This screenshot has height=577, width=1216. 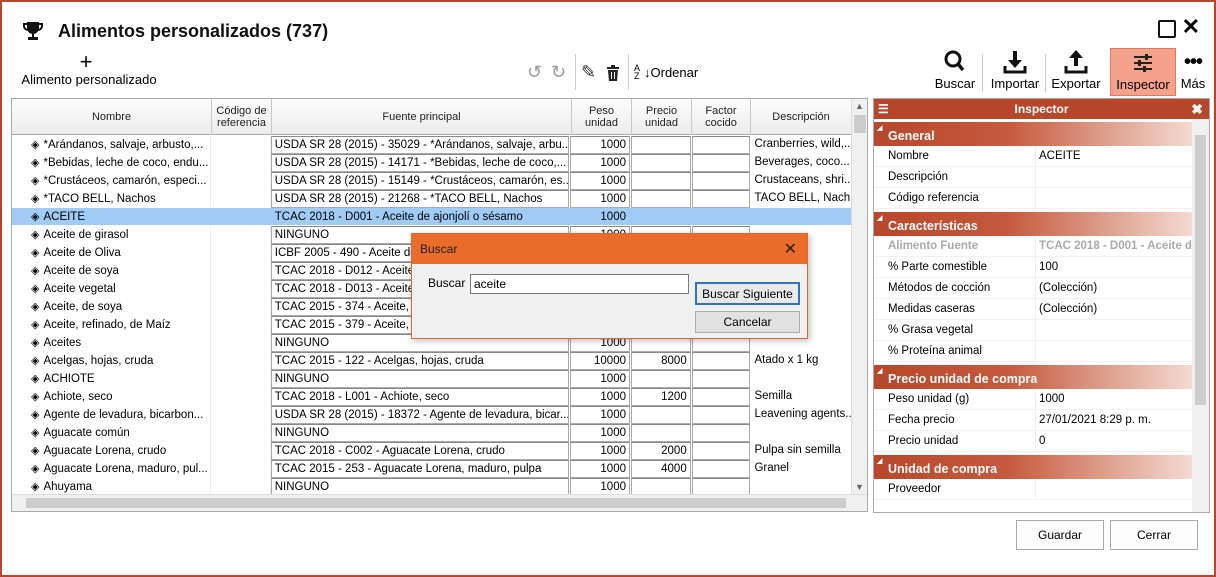 What do you see at coordinates (1060, 535) in the screenshot?
I see `save-button: Guardar` at bounding box center [1060, 535].